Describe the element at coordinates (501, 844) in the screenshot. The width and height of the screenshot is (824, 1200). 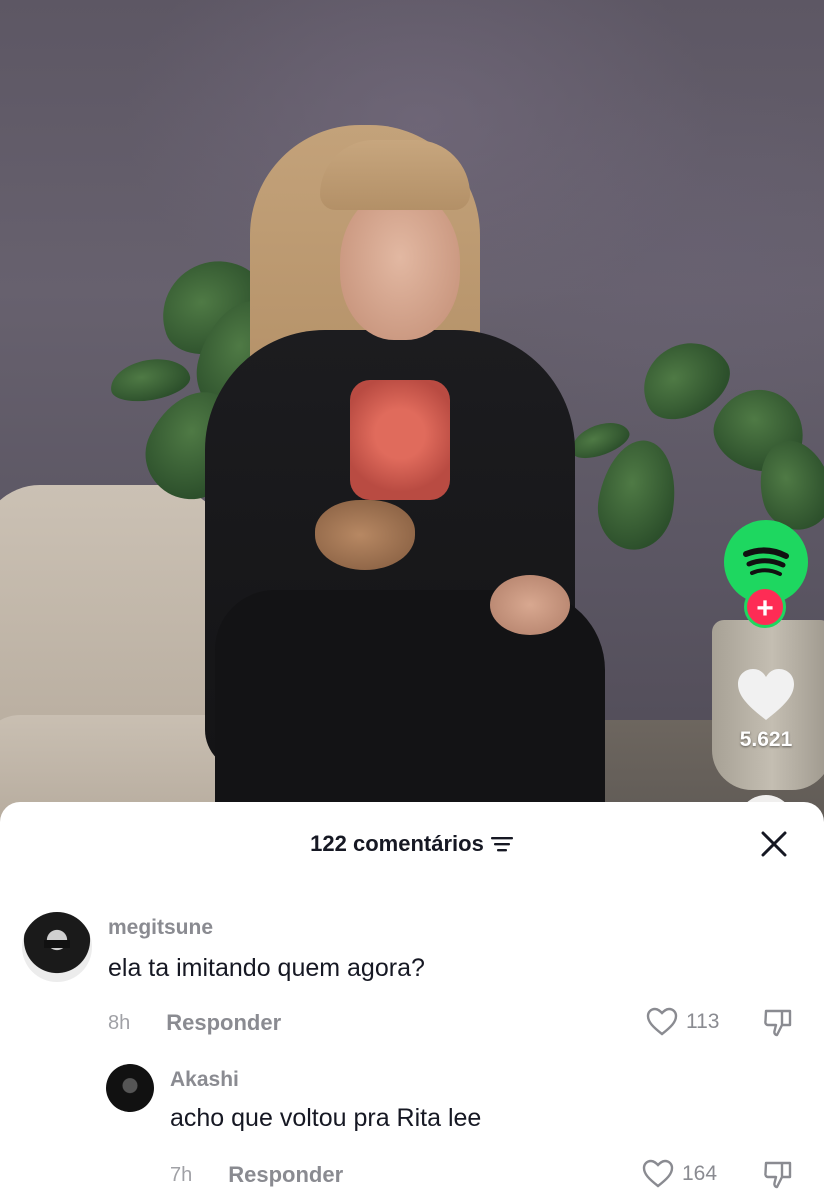
I see `sort-icon` at that location.